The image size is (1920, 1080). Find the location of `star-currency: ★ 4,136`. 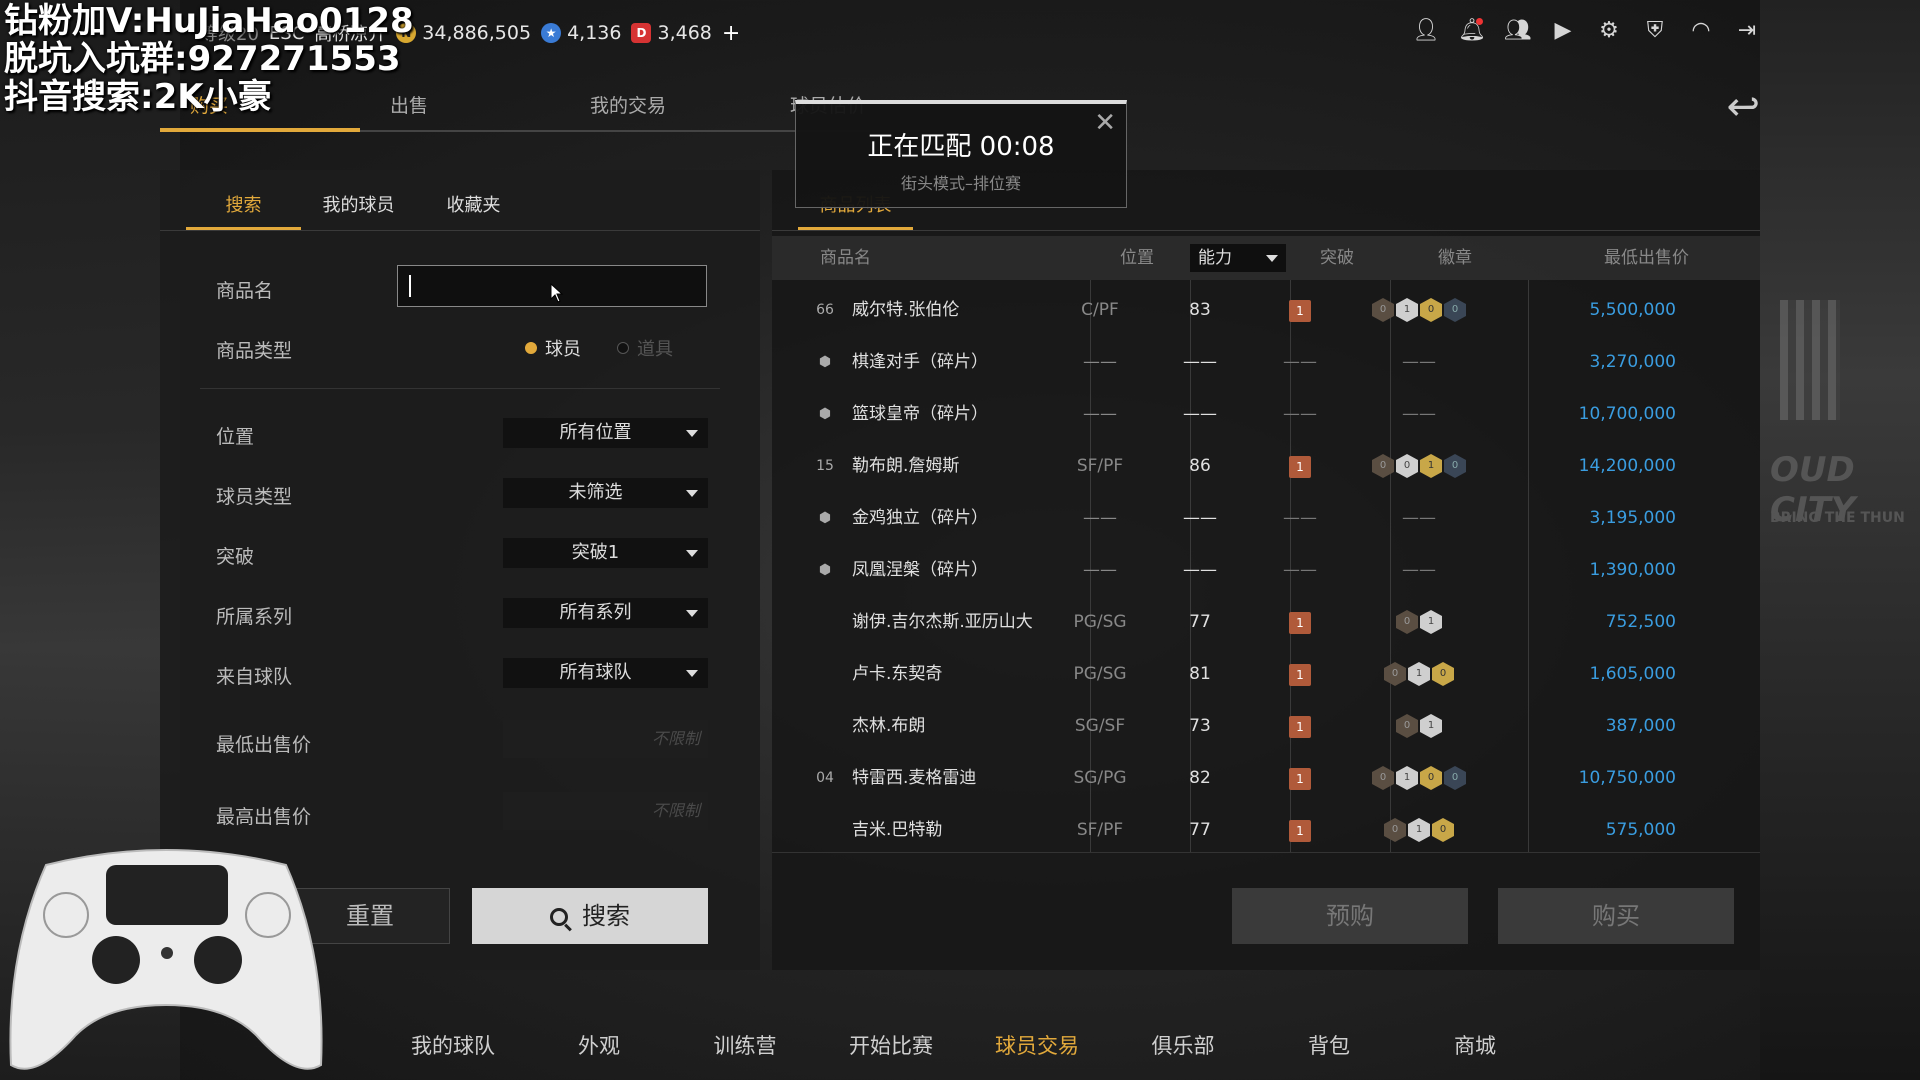

star-currency: ★ 4,136 is located at coordinates (581, 33).